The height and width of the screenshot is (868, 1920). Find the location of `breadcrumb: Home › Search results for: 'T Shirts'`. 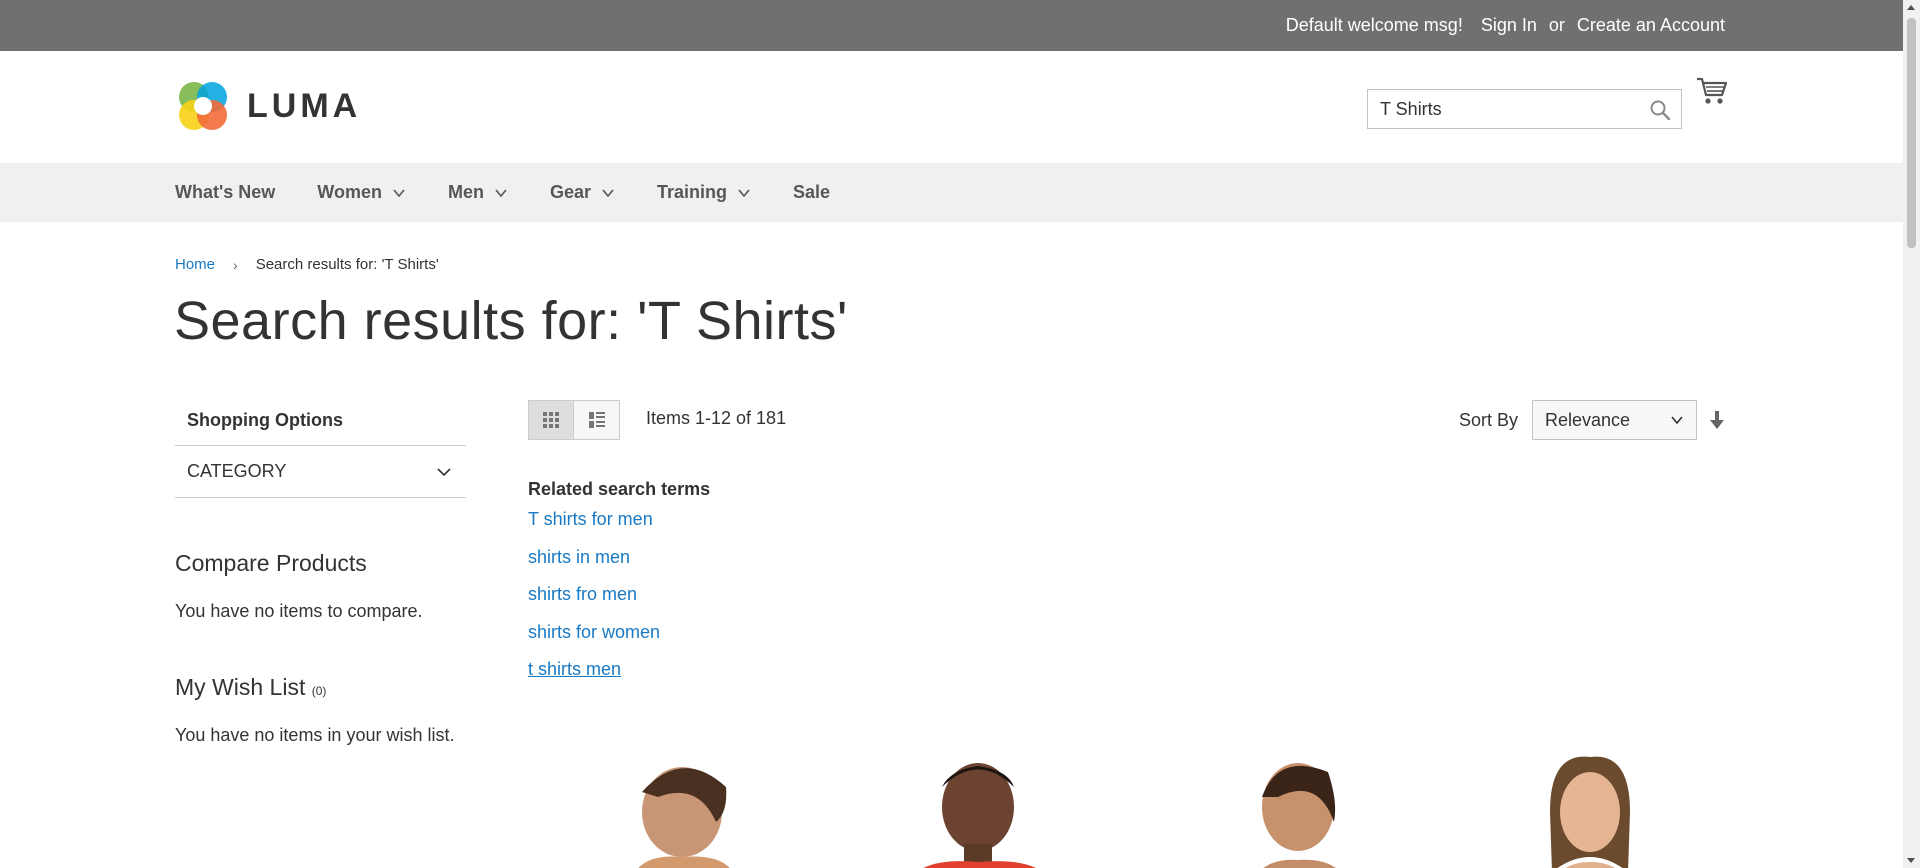

breadcrumb: Home › Search results for: 'T Shirts' is located at coordinates (307, 264).